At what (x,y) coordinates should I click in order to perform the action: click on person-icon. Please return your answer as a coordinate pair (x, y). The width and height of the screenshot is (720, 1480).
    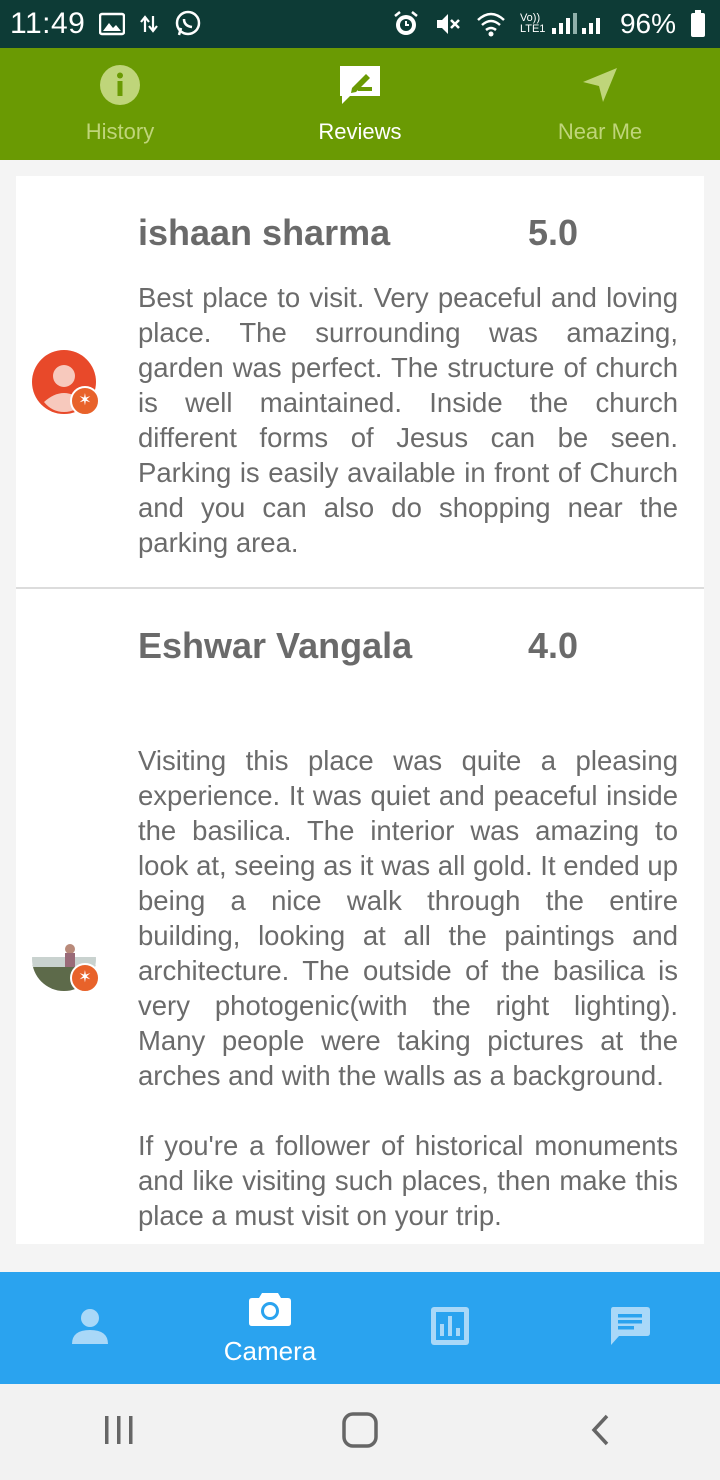
    Looking at the image, I should click on (90, 1328).